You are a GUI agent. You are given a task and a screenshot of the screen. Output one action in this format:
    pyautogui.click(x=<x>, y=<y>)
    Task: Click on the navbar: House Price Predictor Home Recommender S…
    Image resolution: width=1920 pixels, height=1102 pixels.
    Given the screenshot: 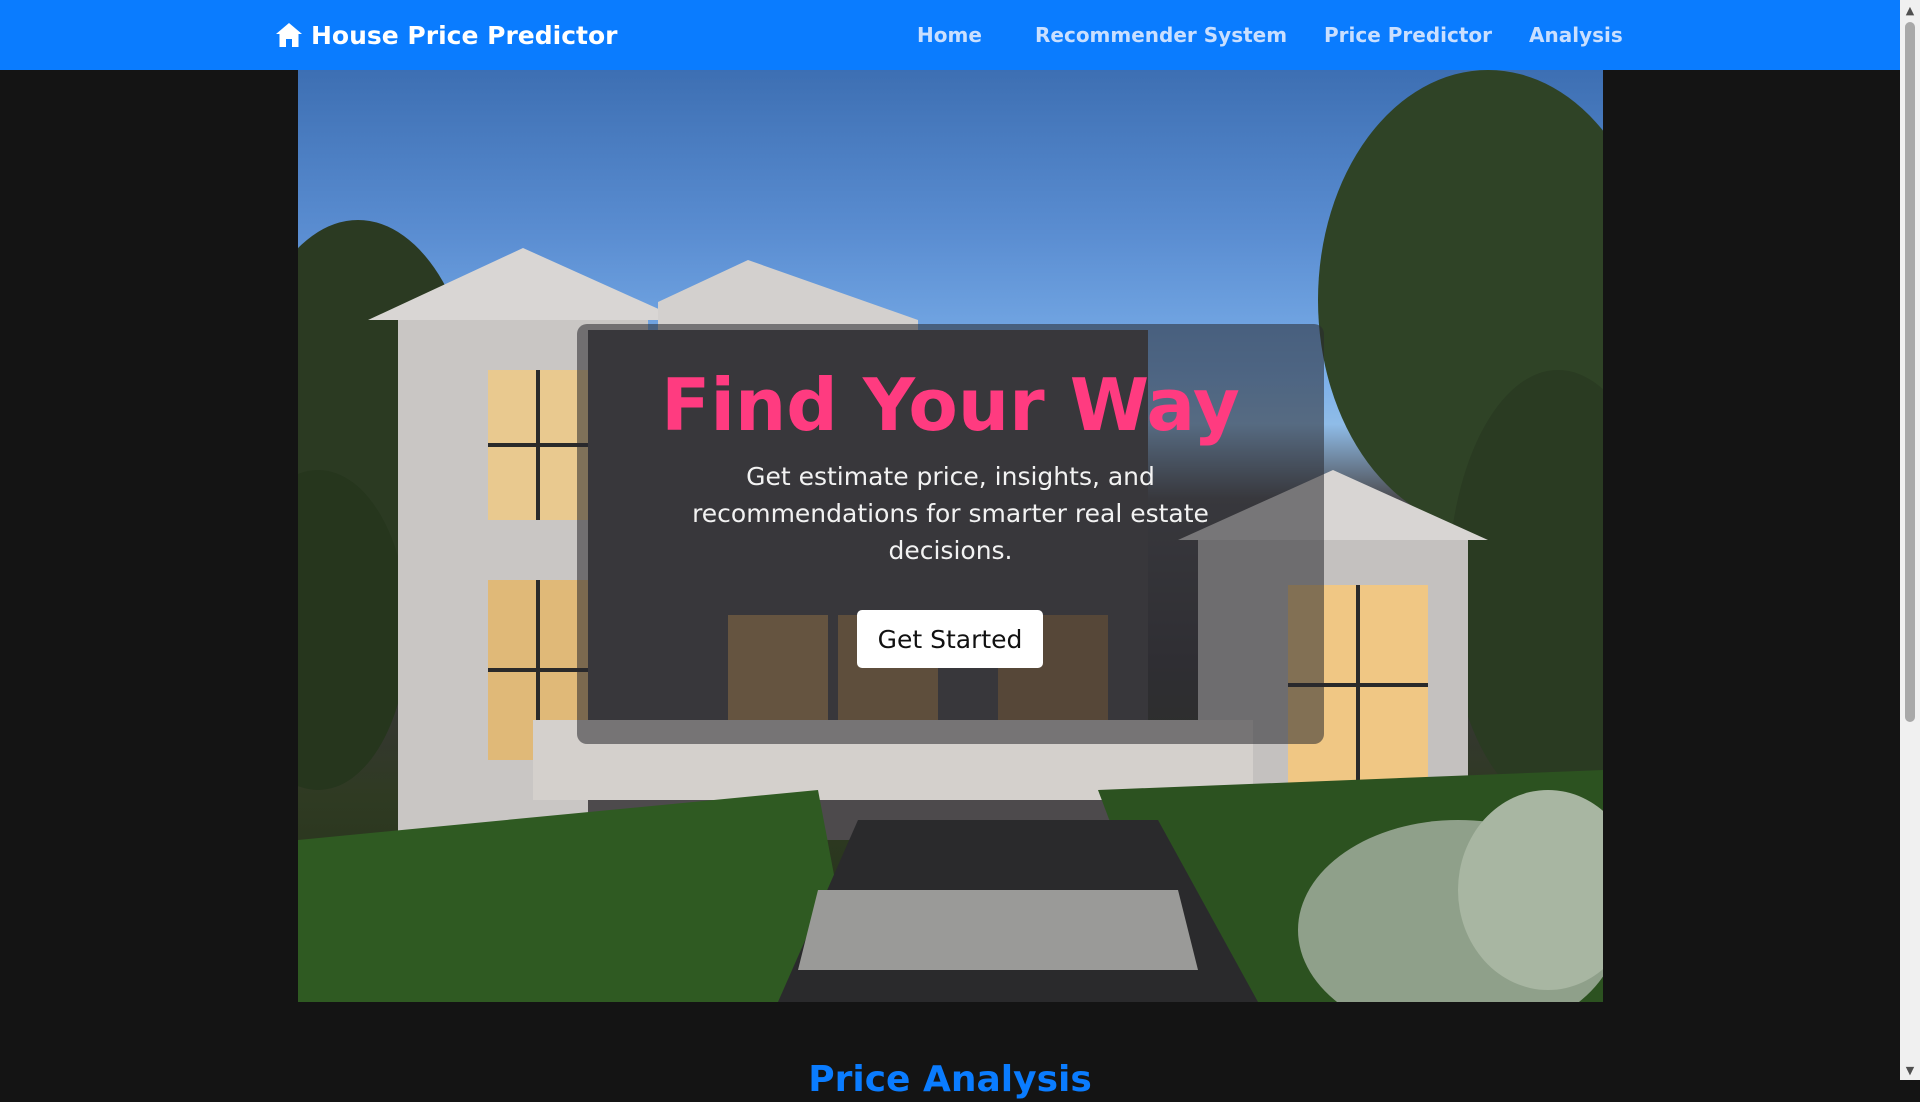 What is the action you would take?
    pyautogui.click(x=950, y=35)
    